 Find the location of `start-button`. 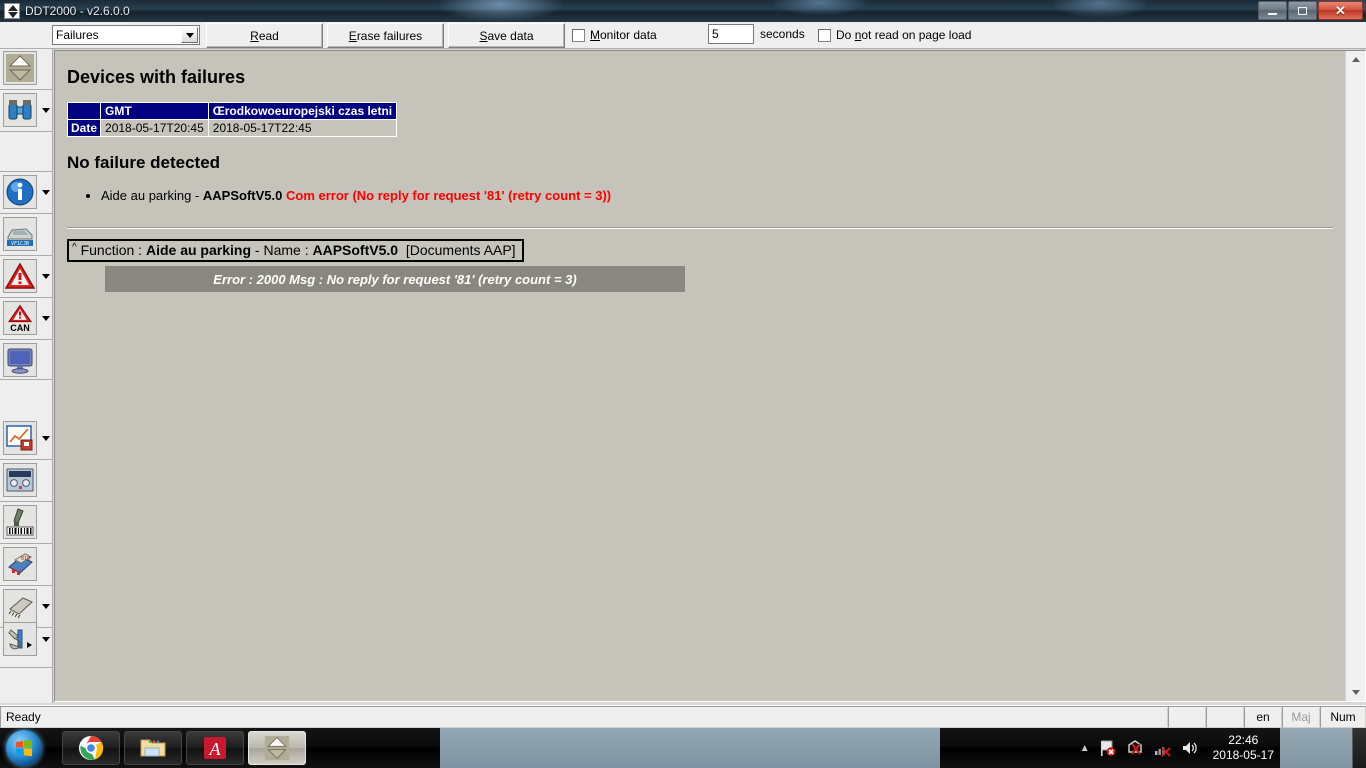

start-button is located at coordinates (24, 748).